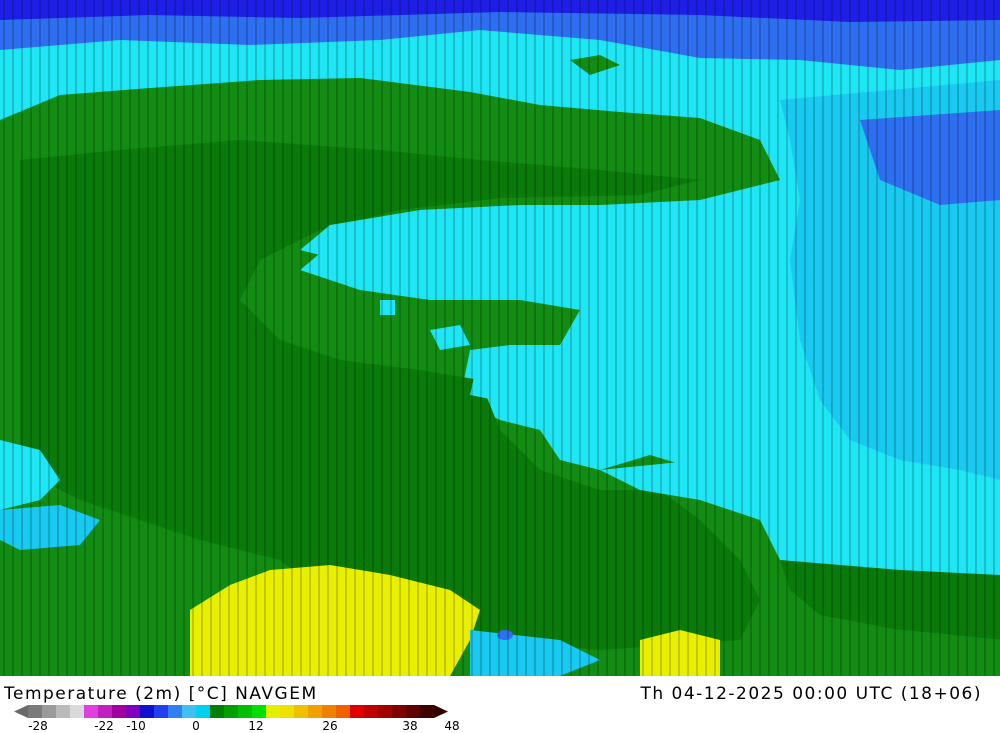 The height and width of the screenshot is (733, 1000). What do you see at coordinates (452, 726) in the screenshot?
I see `legend-tick: 48` at bounding box center [452, 726].